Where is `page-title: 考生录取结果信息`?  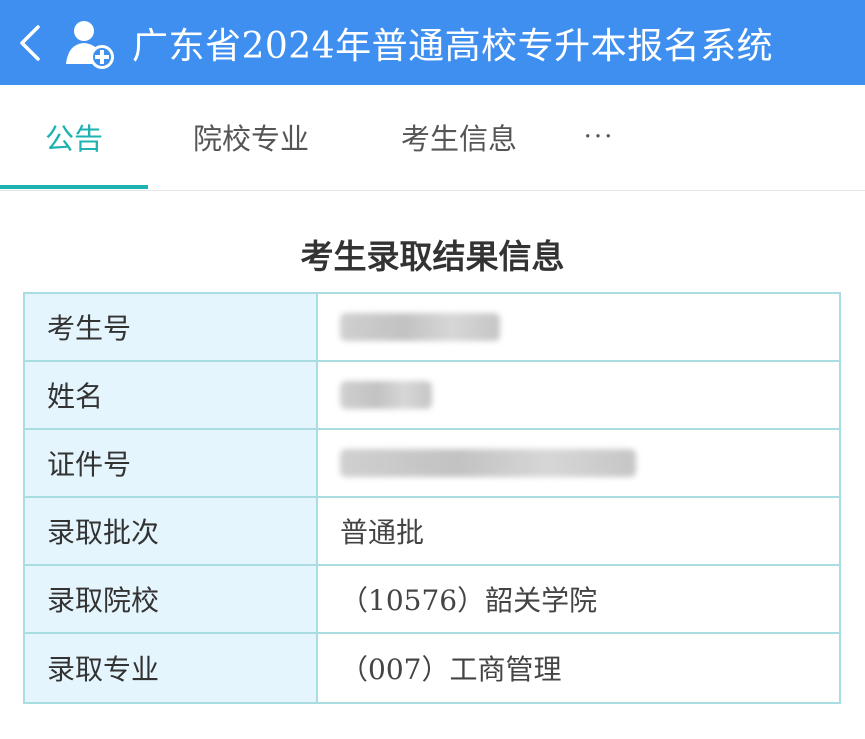
page-title: 考生录取结果信息 is located at coordinates (432, 256).